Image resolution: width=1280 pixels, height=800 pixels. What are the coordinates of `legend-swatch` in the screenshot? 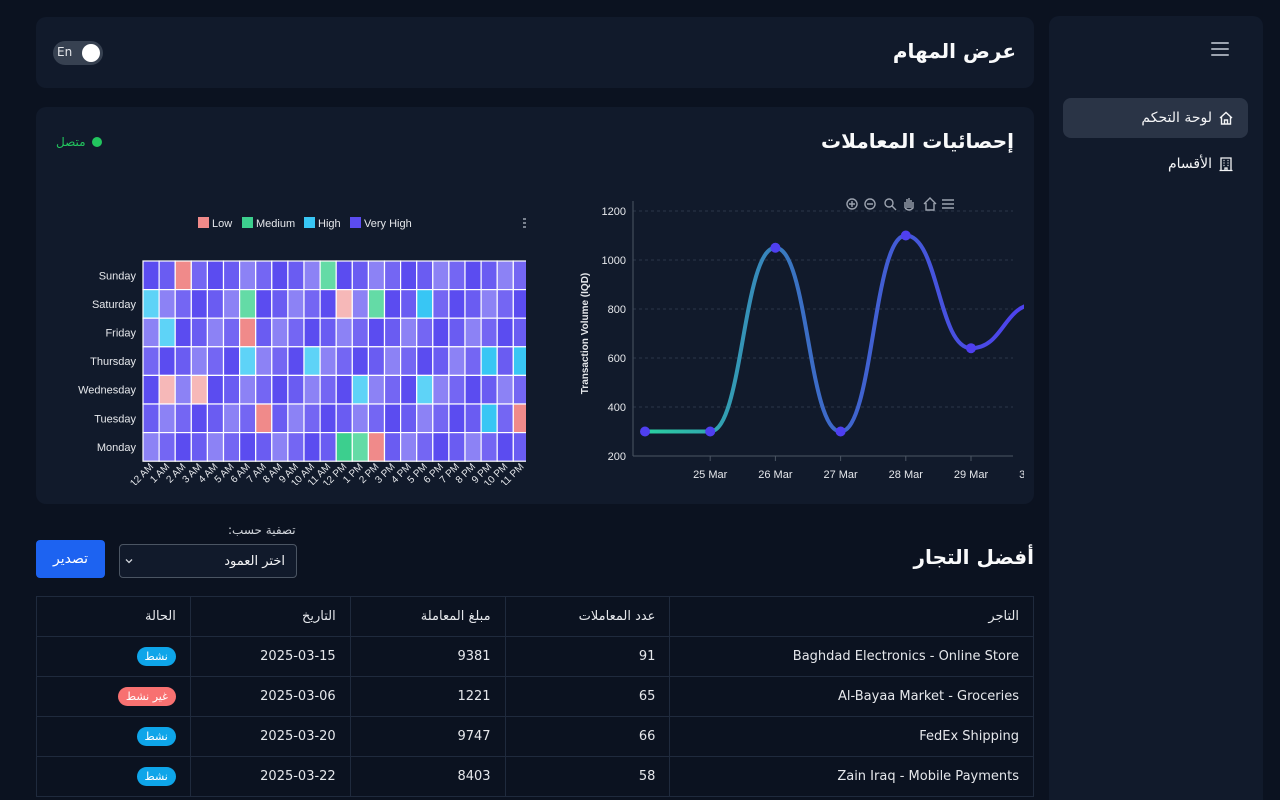 It's located at (355, 222).